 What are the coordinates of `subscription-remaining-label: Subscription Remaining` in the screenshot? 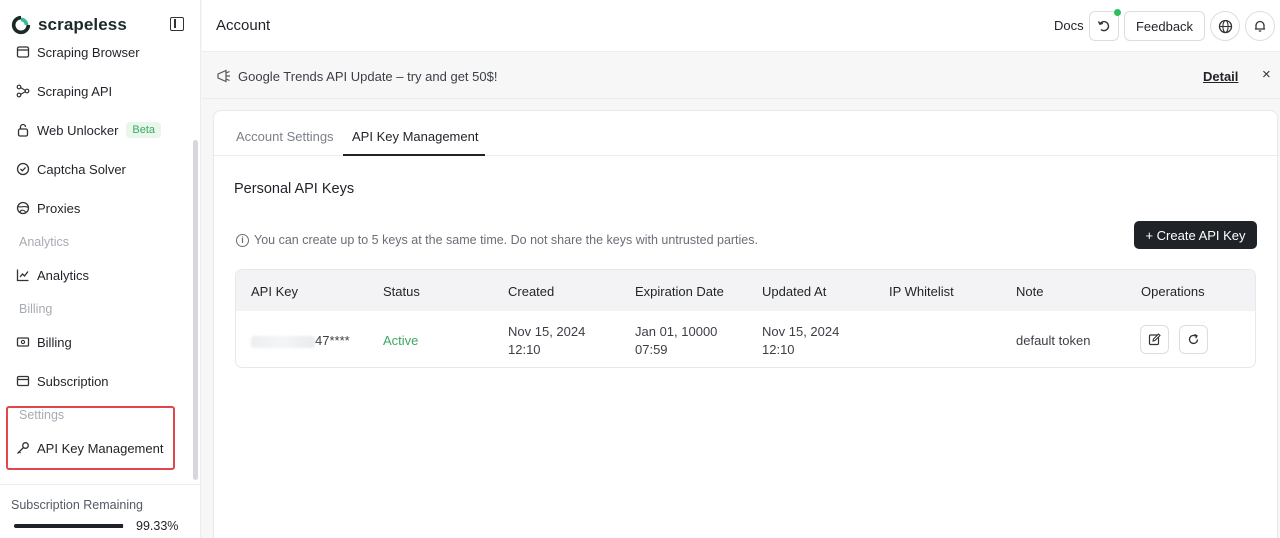 It's located at (77, 505).